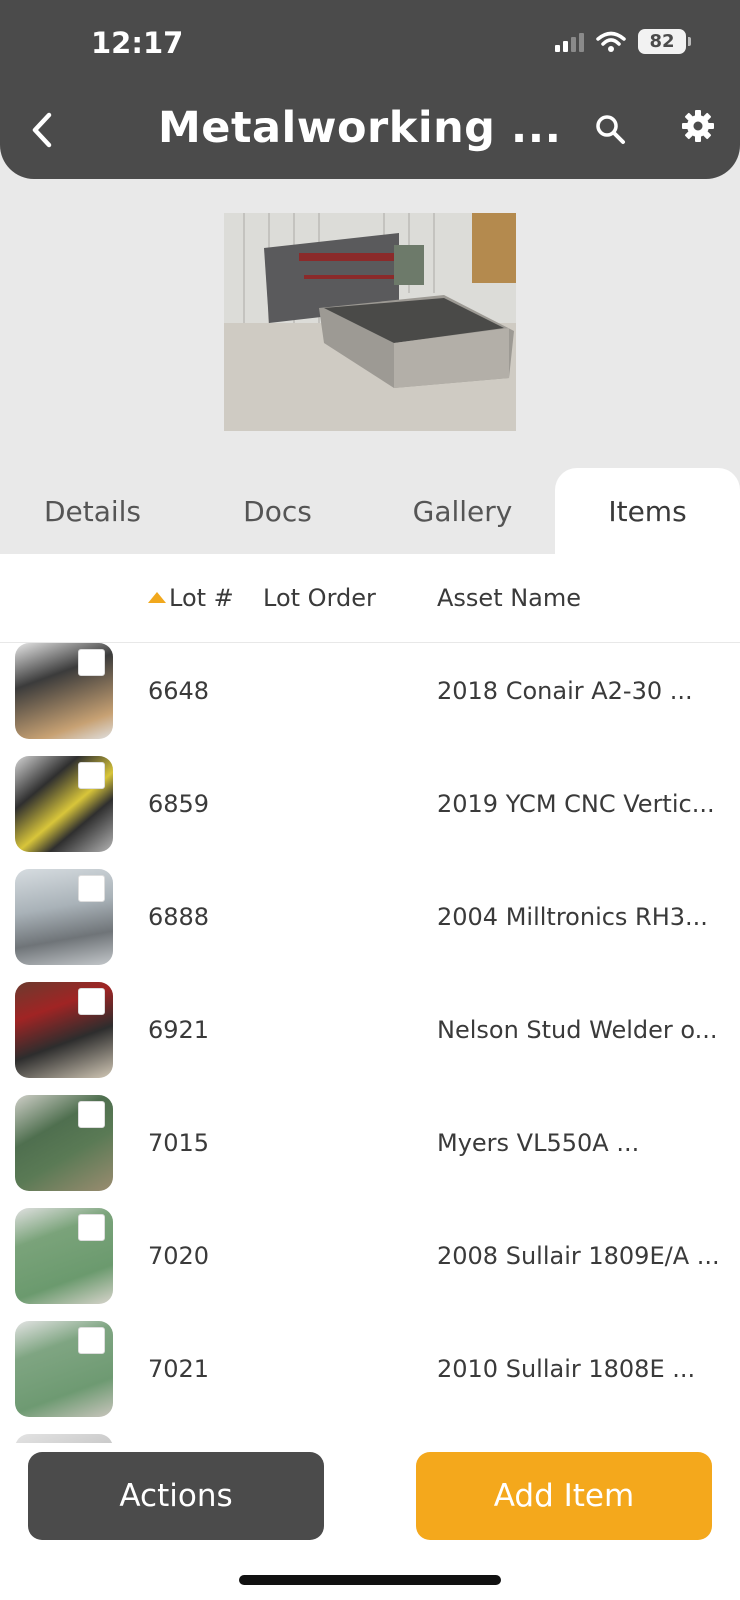  I want to click on back-button, so click(42, 130).